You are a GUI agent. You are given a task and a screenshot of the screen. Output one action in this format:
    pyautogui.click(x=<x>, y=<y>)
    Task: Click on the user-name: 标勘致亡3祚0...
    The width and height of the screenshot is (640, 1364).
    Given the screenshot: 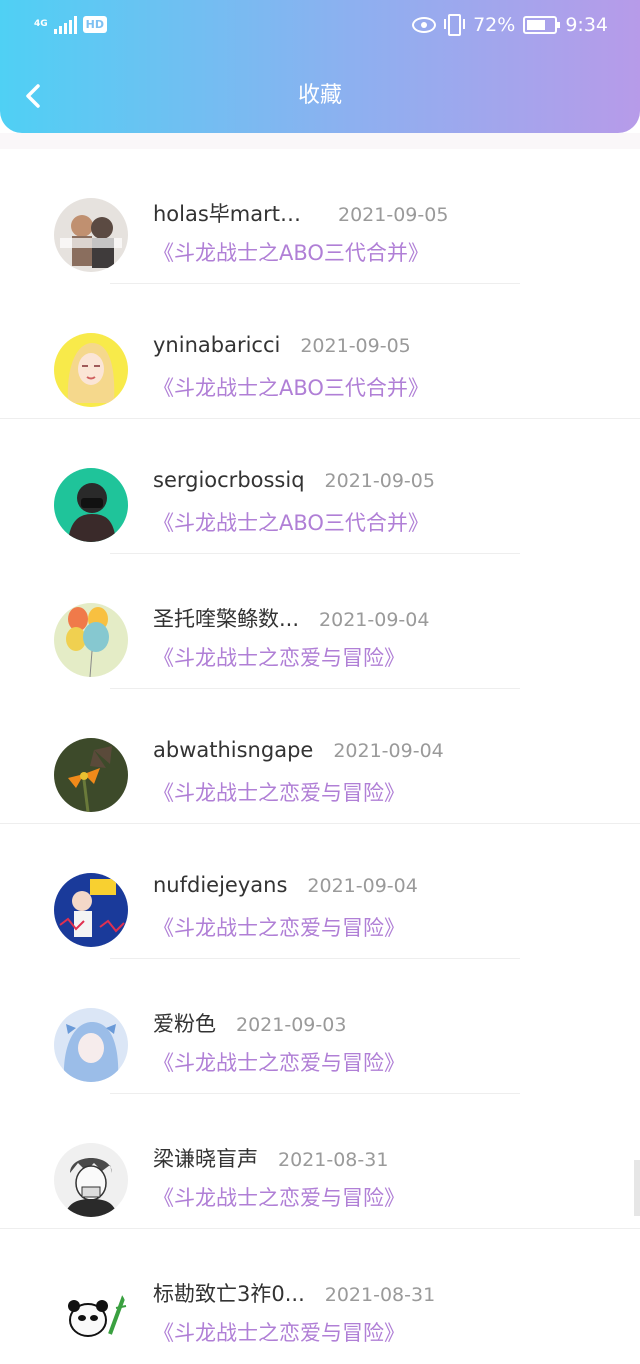 What is the action you would take?
    pyautogui.click(x=229, y=1294)
    